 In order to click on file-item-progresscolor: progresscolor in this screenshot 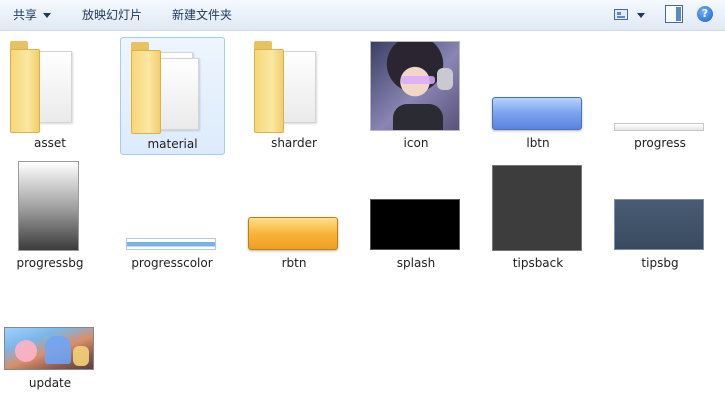, I will do `click(172, 216)`.